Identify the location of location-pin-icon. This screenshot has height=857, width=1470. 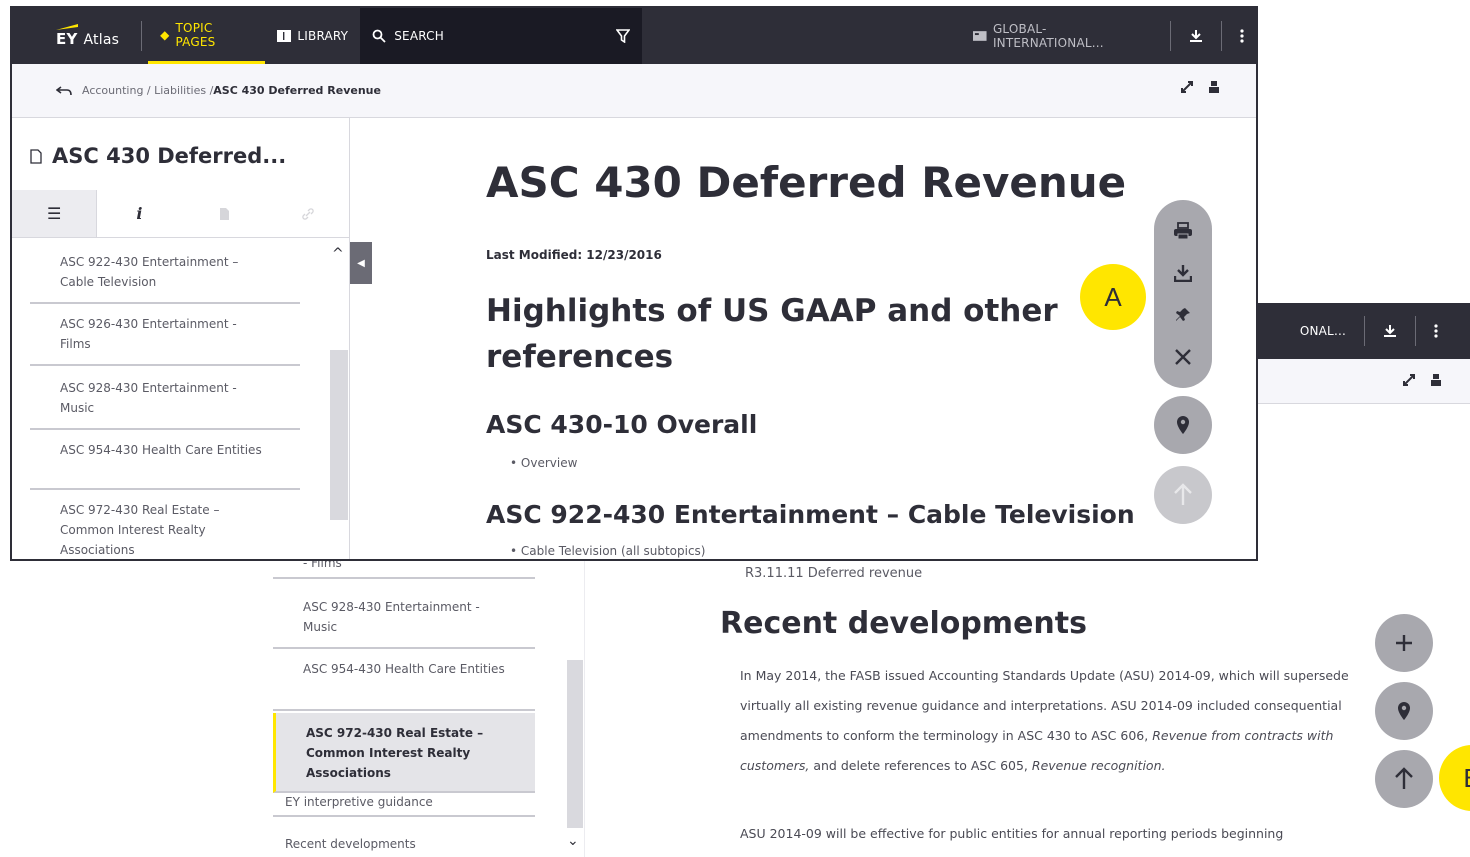
(1183, 425).